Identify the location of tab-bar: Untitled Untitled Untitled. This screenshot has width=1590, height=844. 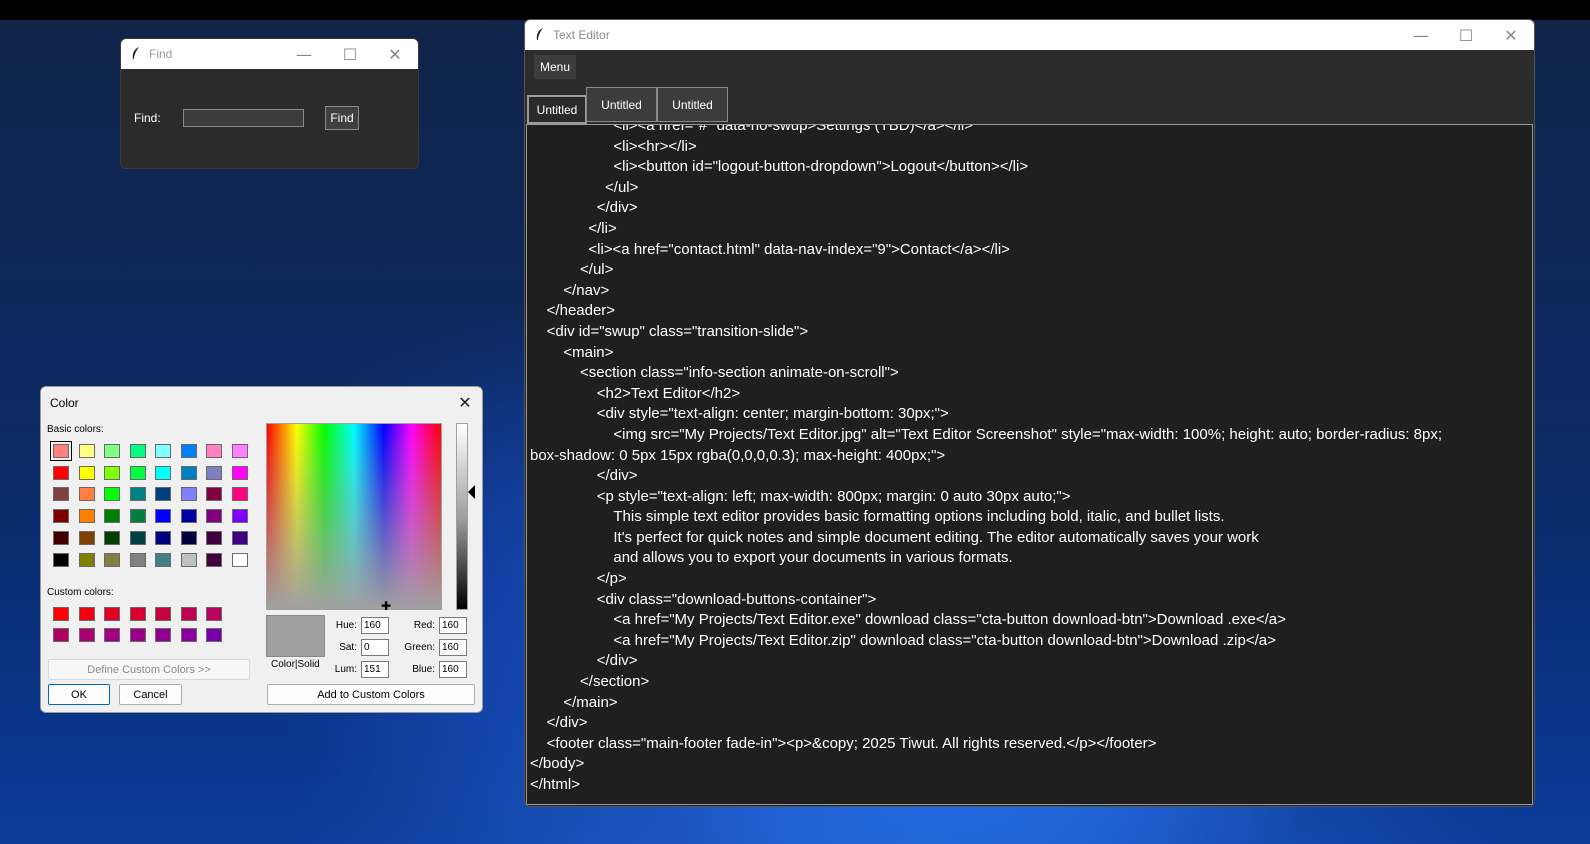
(1029, 104).